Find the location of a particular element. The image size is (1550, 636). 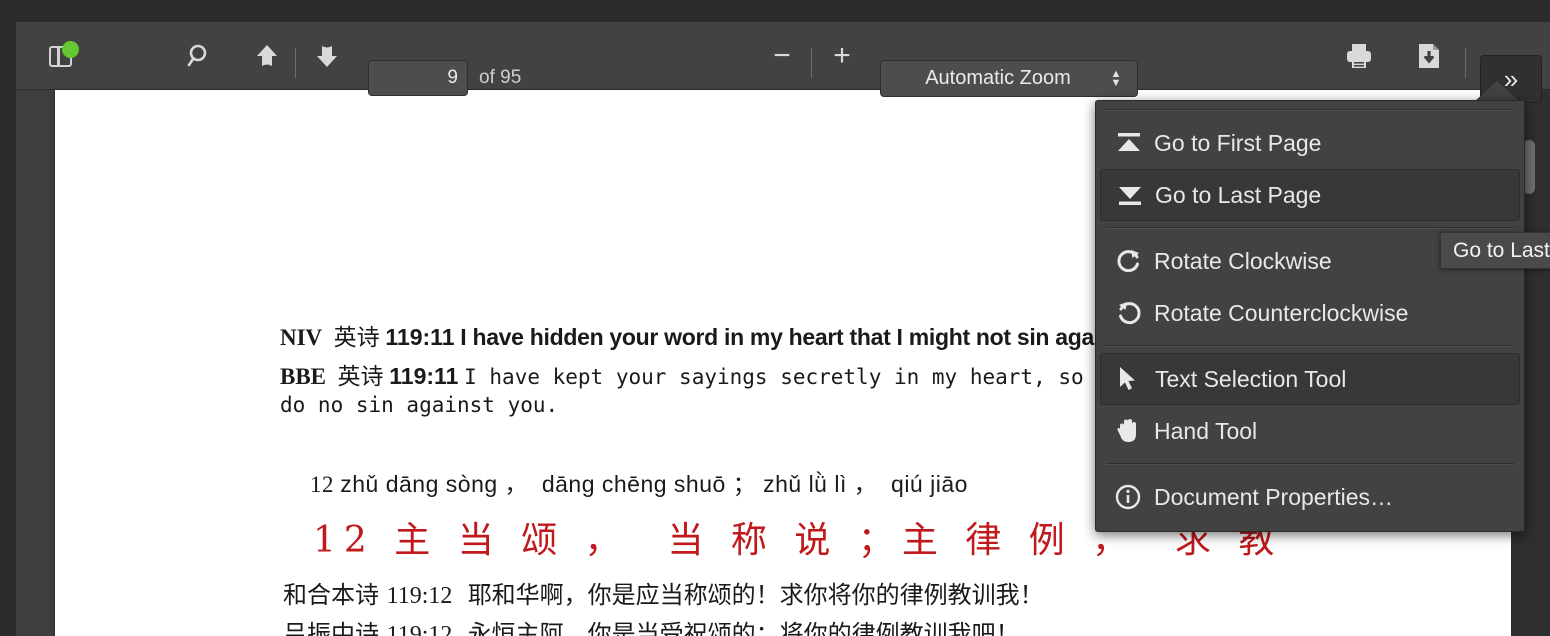

arrow-down-icon is located at coordinates (327, 56).